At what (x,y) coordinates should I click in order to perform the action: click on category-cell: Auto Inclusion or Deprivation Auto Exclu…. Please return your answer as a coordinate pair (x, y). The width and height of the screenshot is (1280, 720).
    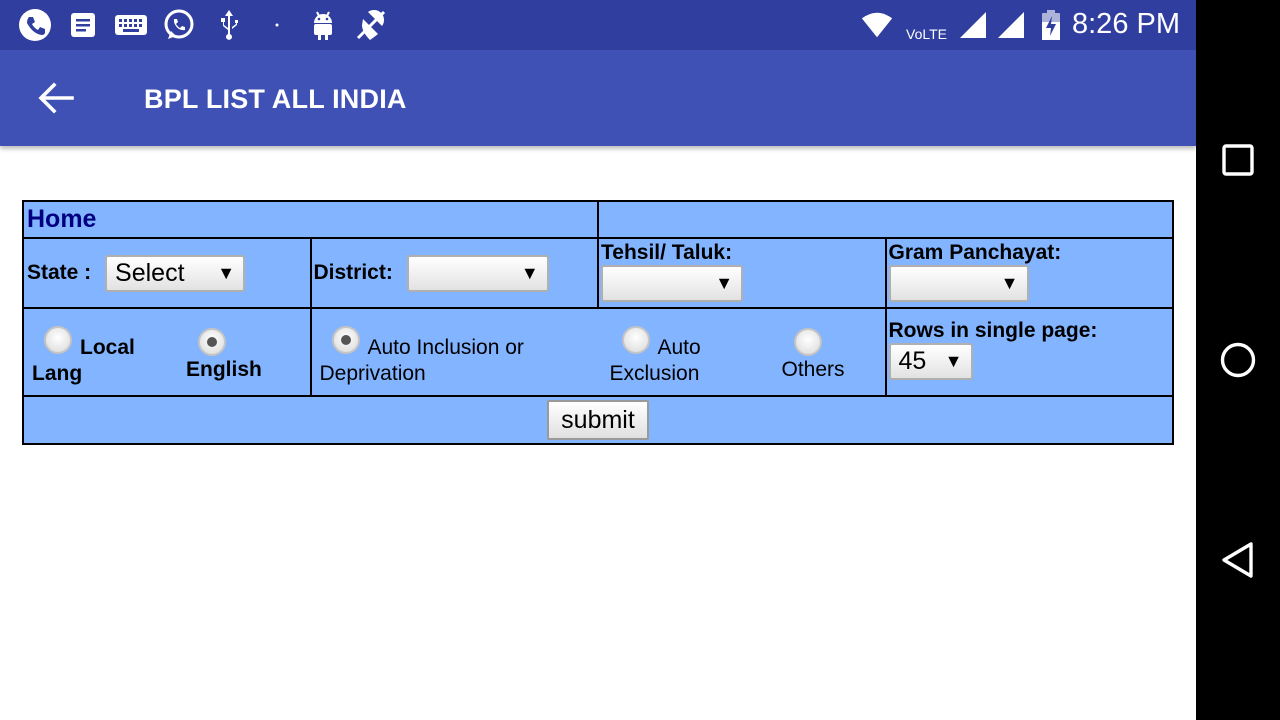
    Looking at the image, I should click on (598, 352).